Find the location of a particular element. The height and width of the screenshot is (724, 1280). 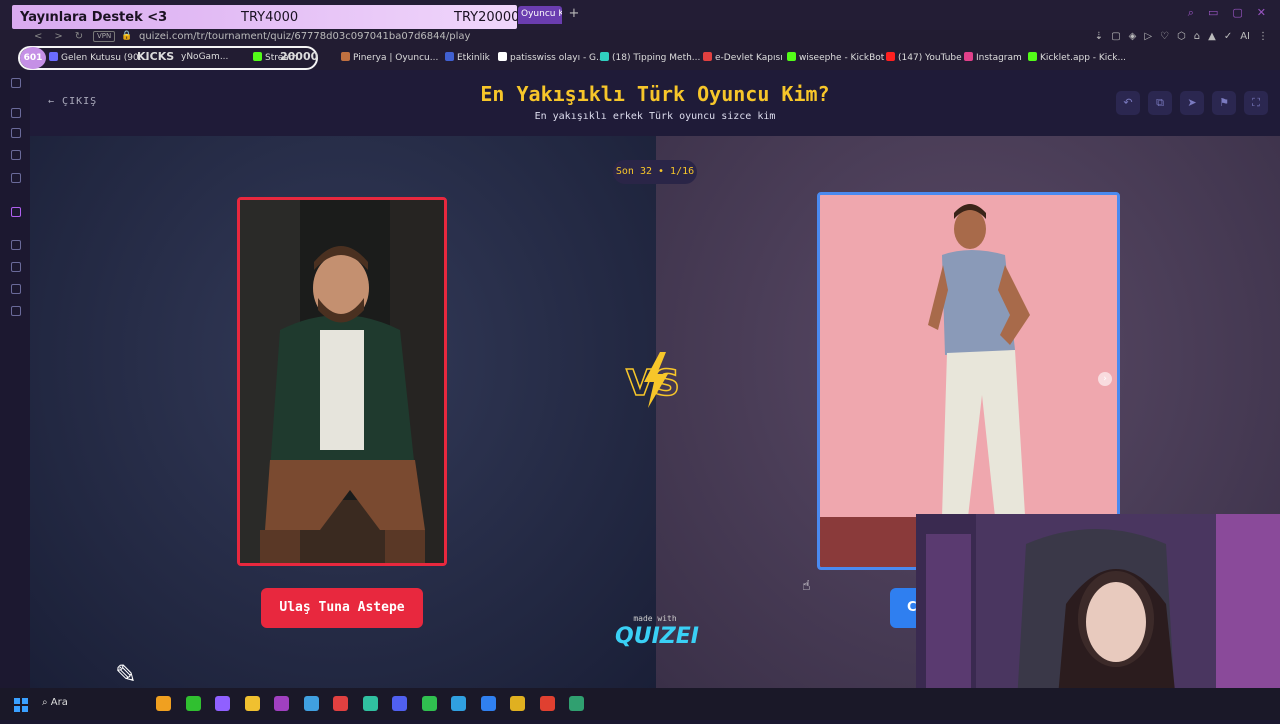

round-indicator: Son 32 • 1/16 is located at coordinates (655, 172).